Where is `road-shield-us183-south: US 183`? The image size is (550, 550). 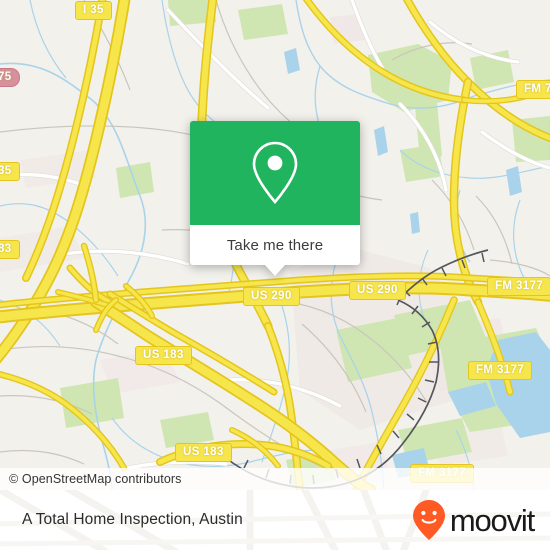 road-shield-us183-south: US 183 is located at coordinates (203, 452).